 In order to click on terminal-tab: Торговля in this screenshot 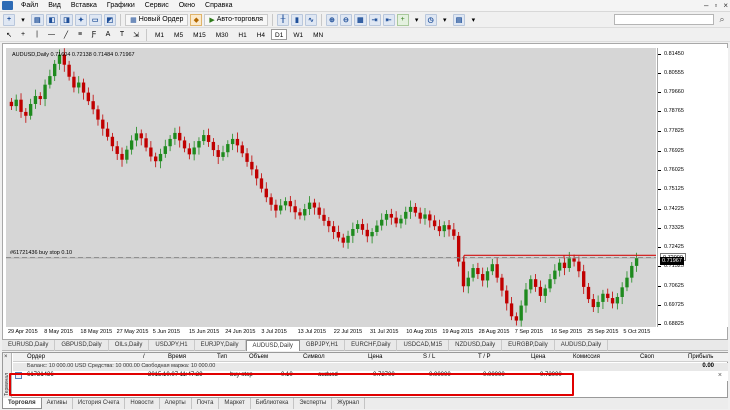, I will do `click(22, 403)`.